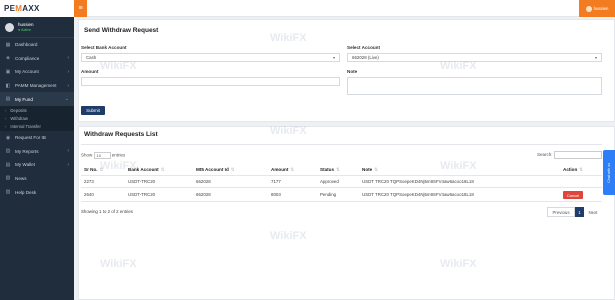 Image resolution: width=615 pixels, height=300 pixels. Describe the element at coordinates (26, 30) in the screenshot. I see `user-status: Active` at that location.